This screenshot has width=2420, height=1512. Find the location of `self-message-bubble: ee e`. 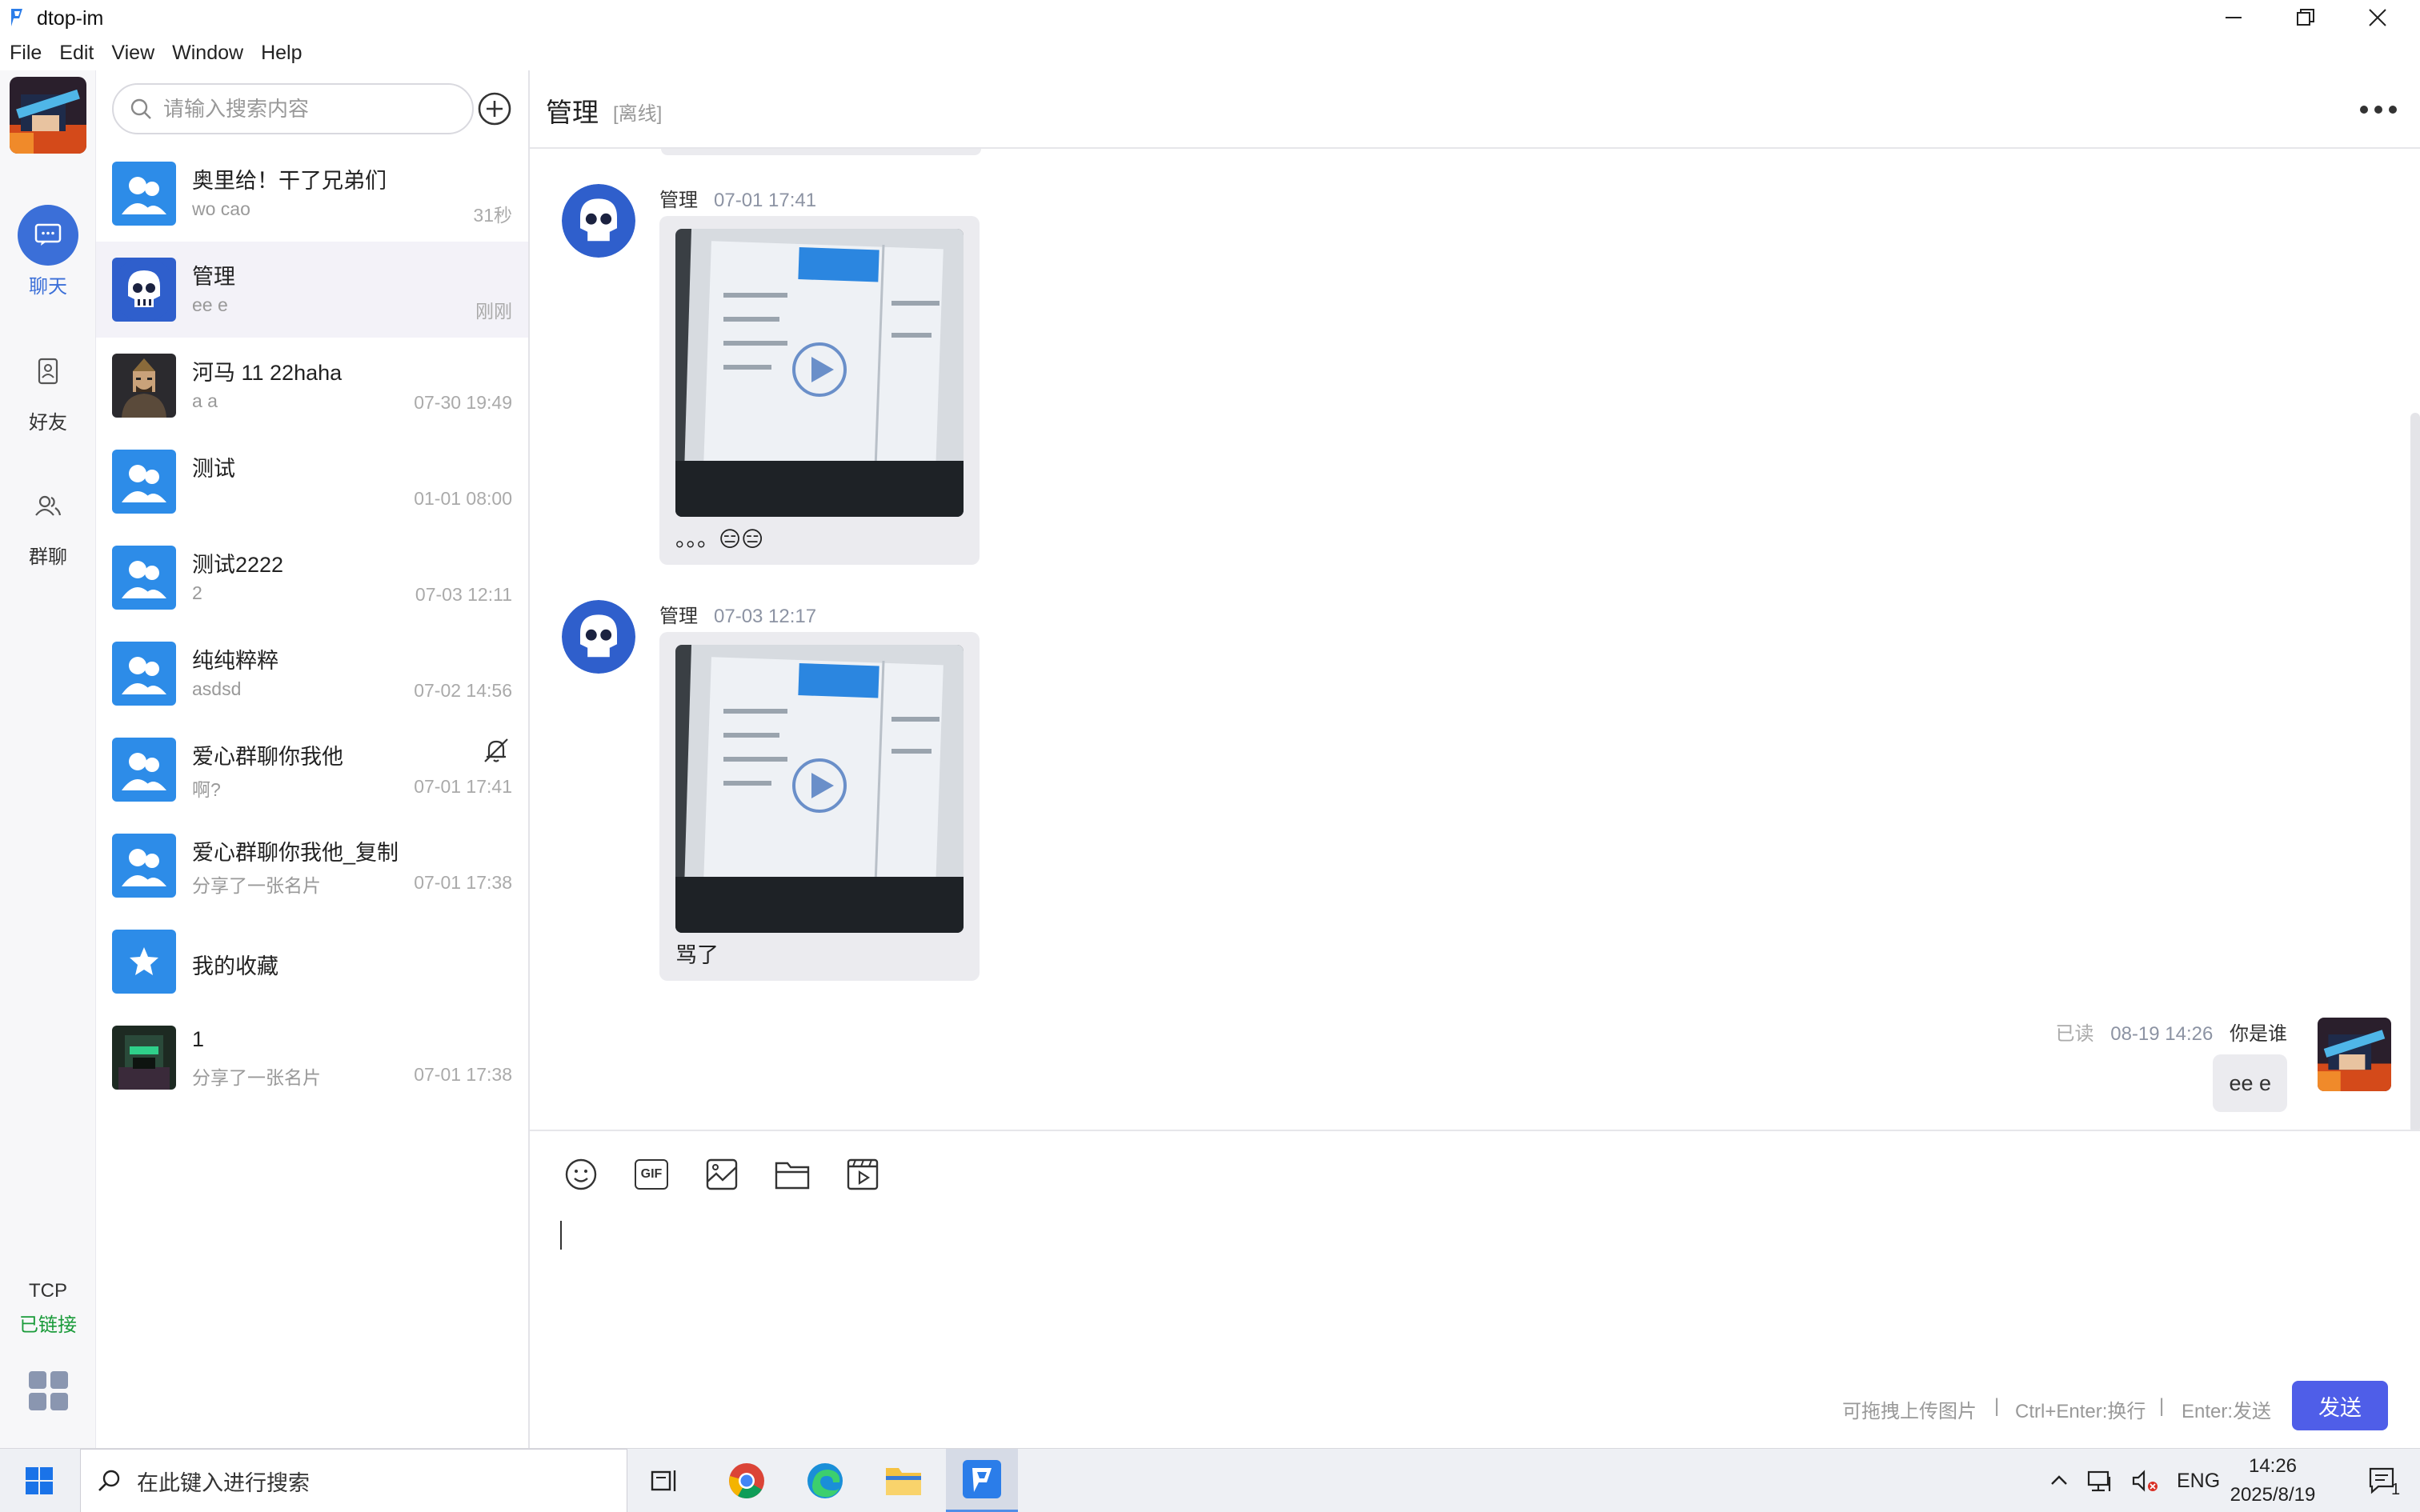

self-message-bubble: ee e is located at coordinates (2250, 1083).